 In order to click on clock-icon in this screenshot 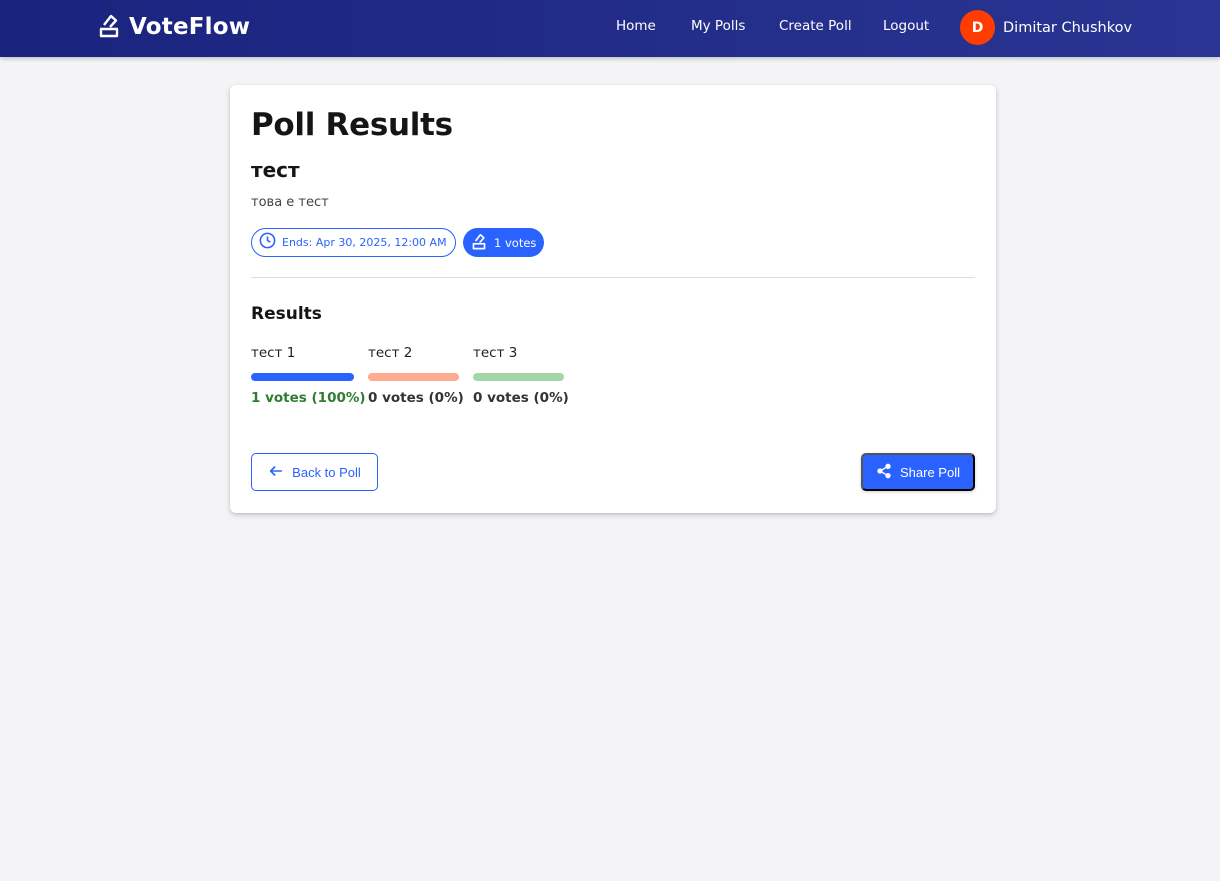, I will do `click(267, 242)`.